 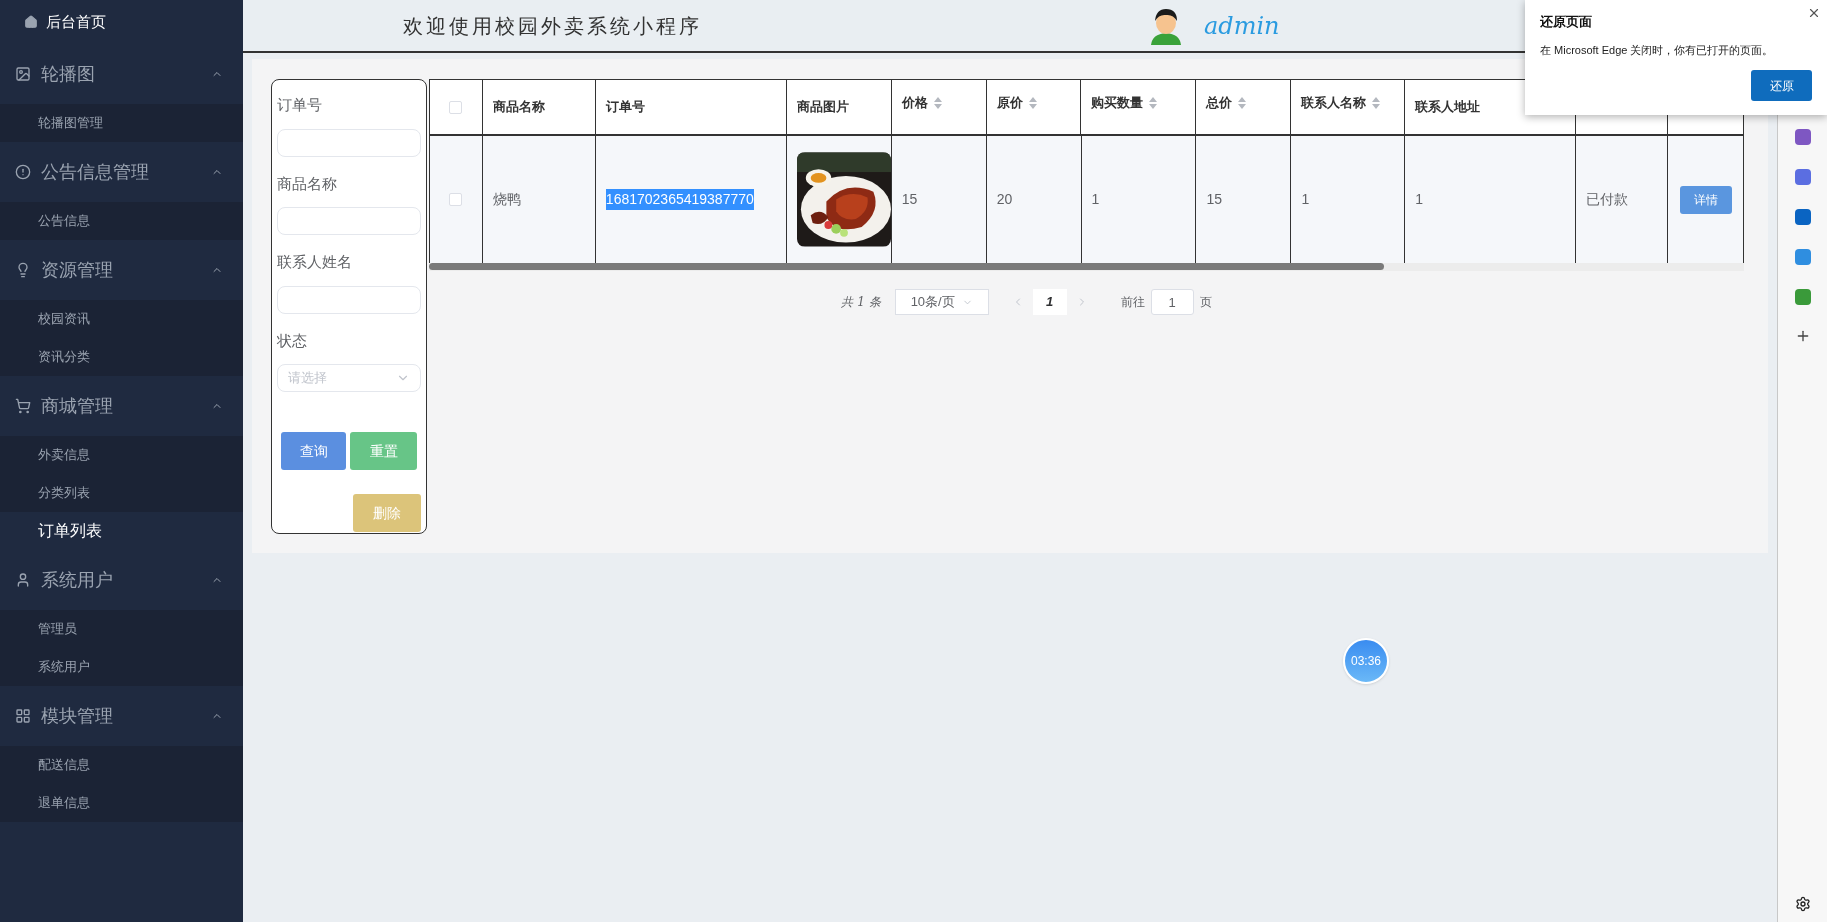 I want to click on query-button: 查询, so click(x=313, y=451).